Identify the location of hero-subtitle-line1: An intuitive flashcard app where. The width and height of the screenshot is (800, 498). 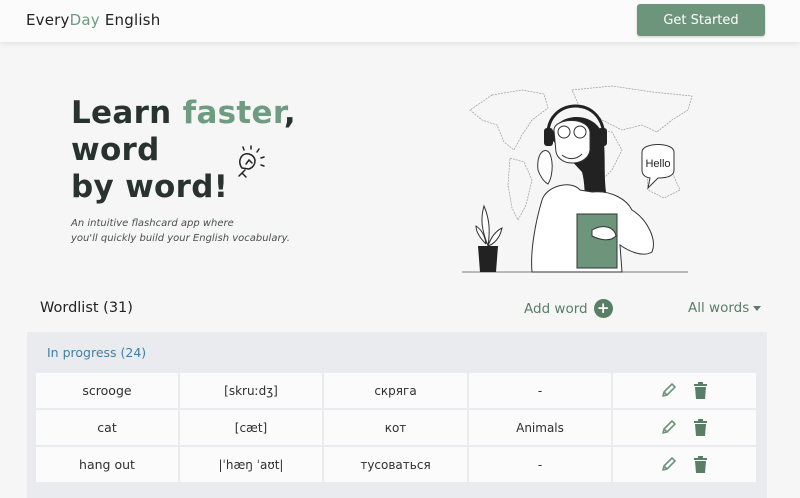
(152, 223).